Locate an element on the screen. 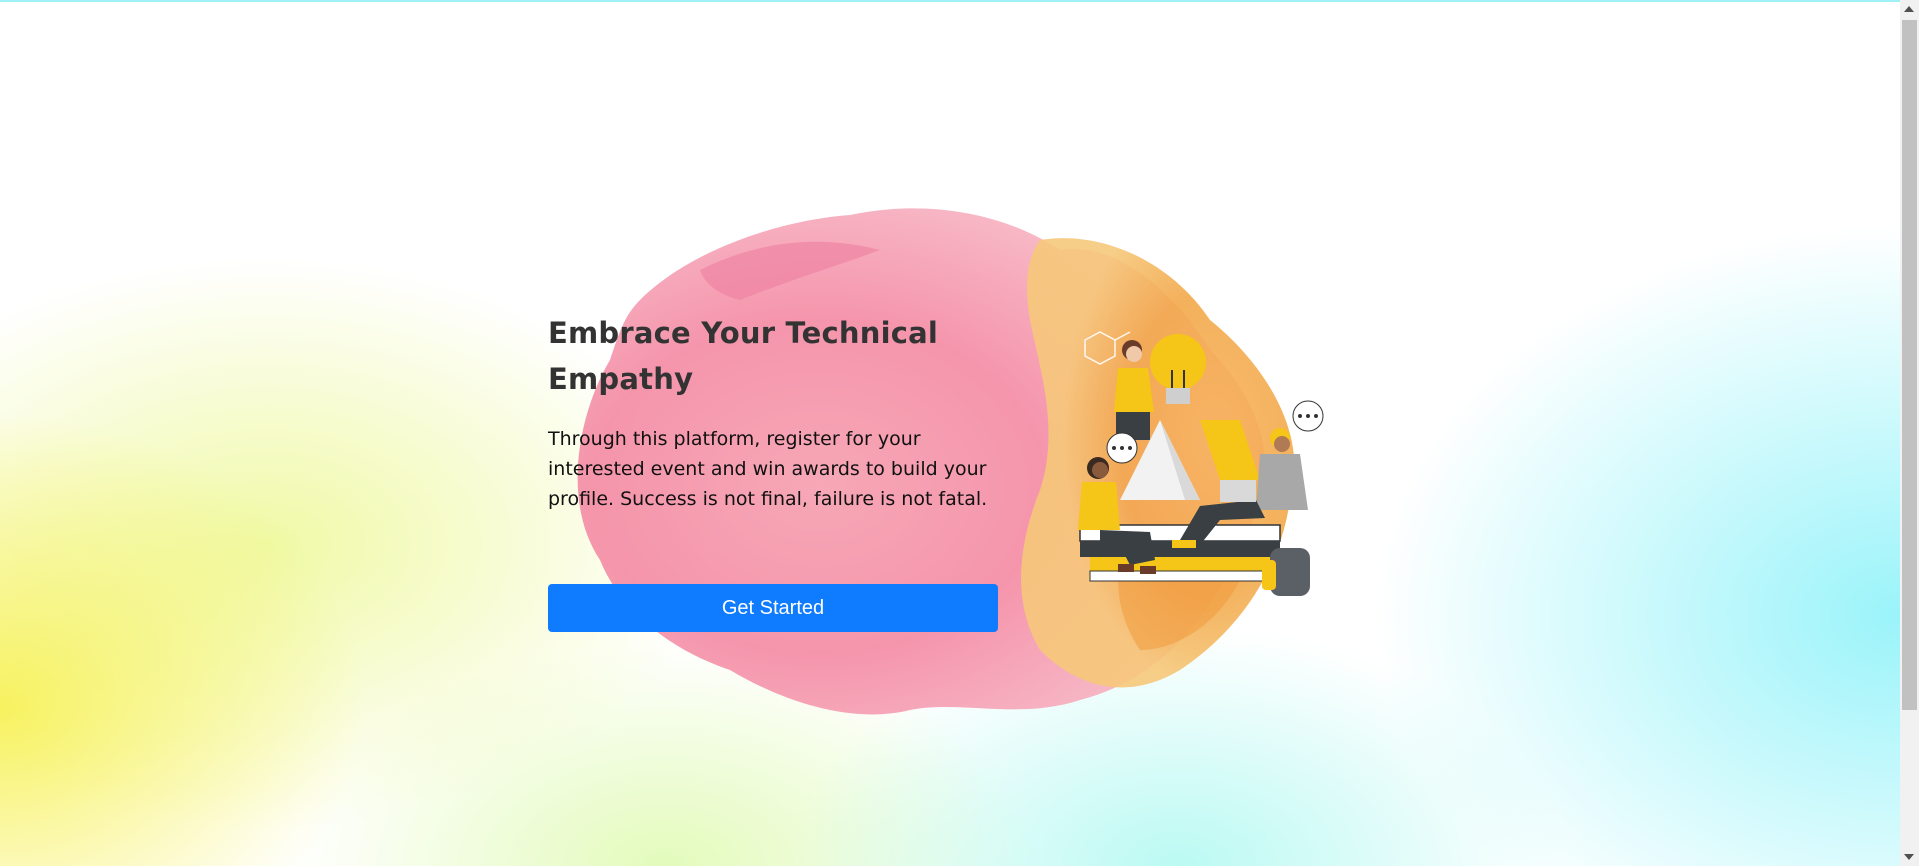 Image resolution: width=1919 pixels, height=866 pixels. lightbulb-icon is located at coordinates (1178, 369).